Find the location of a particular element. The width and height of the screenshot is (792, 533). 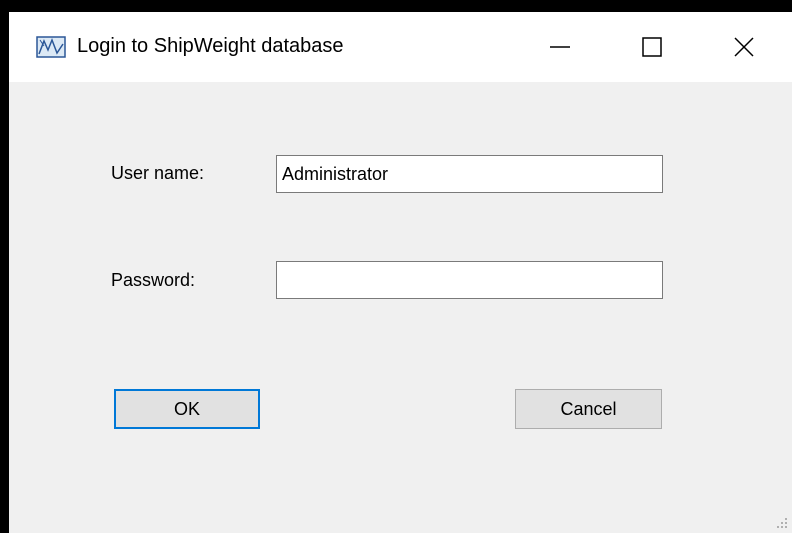

title-bar: Login to ShipWeight database is located at coordinates (400, 47).